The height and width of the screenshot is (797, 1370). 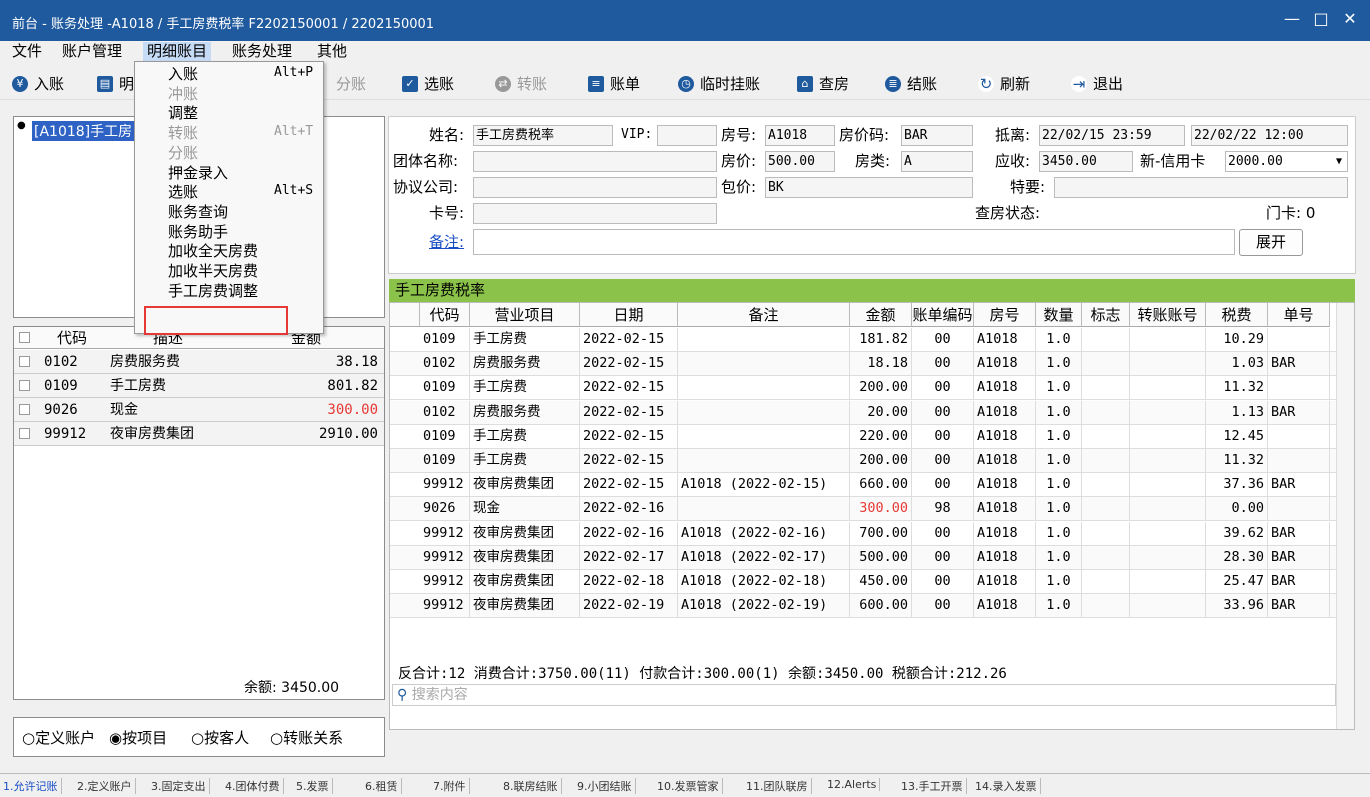 I want to click on company-field, so click(x=595, y=187).